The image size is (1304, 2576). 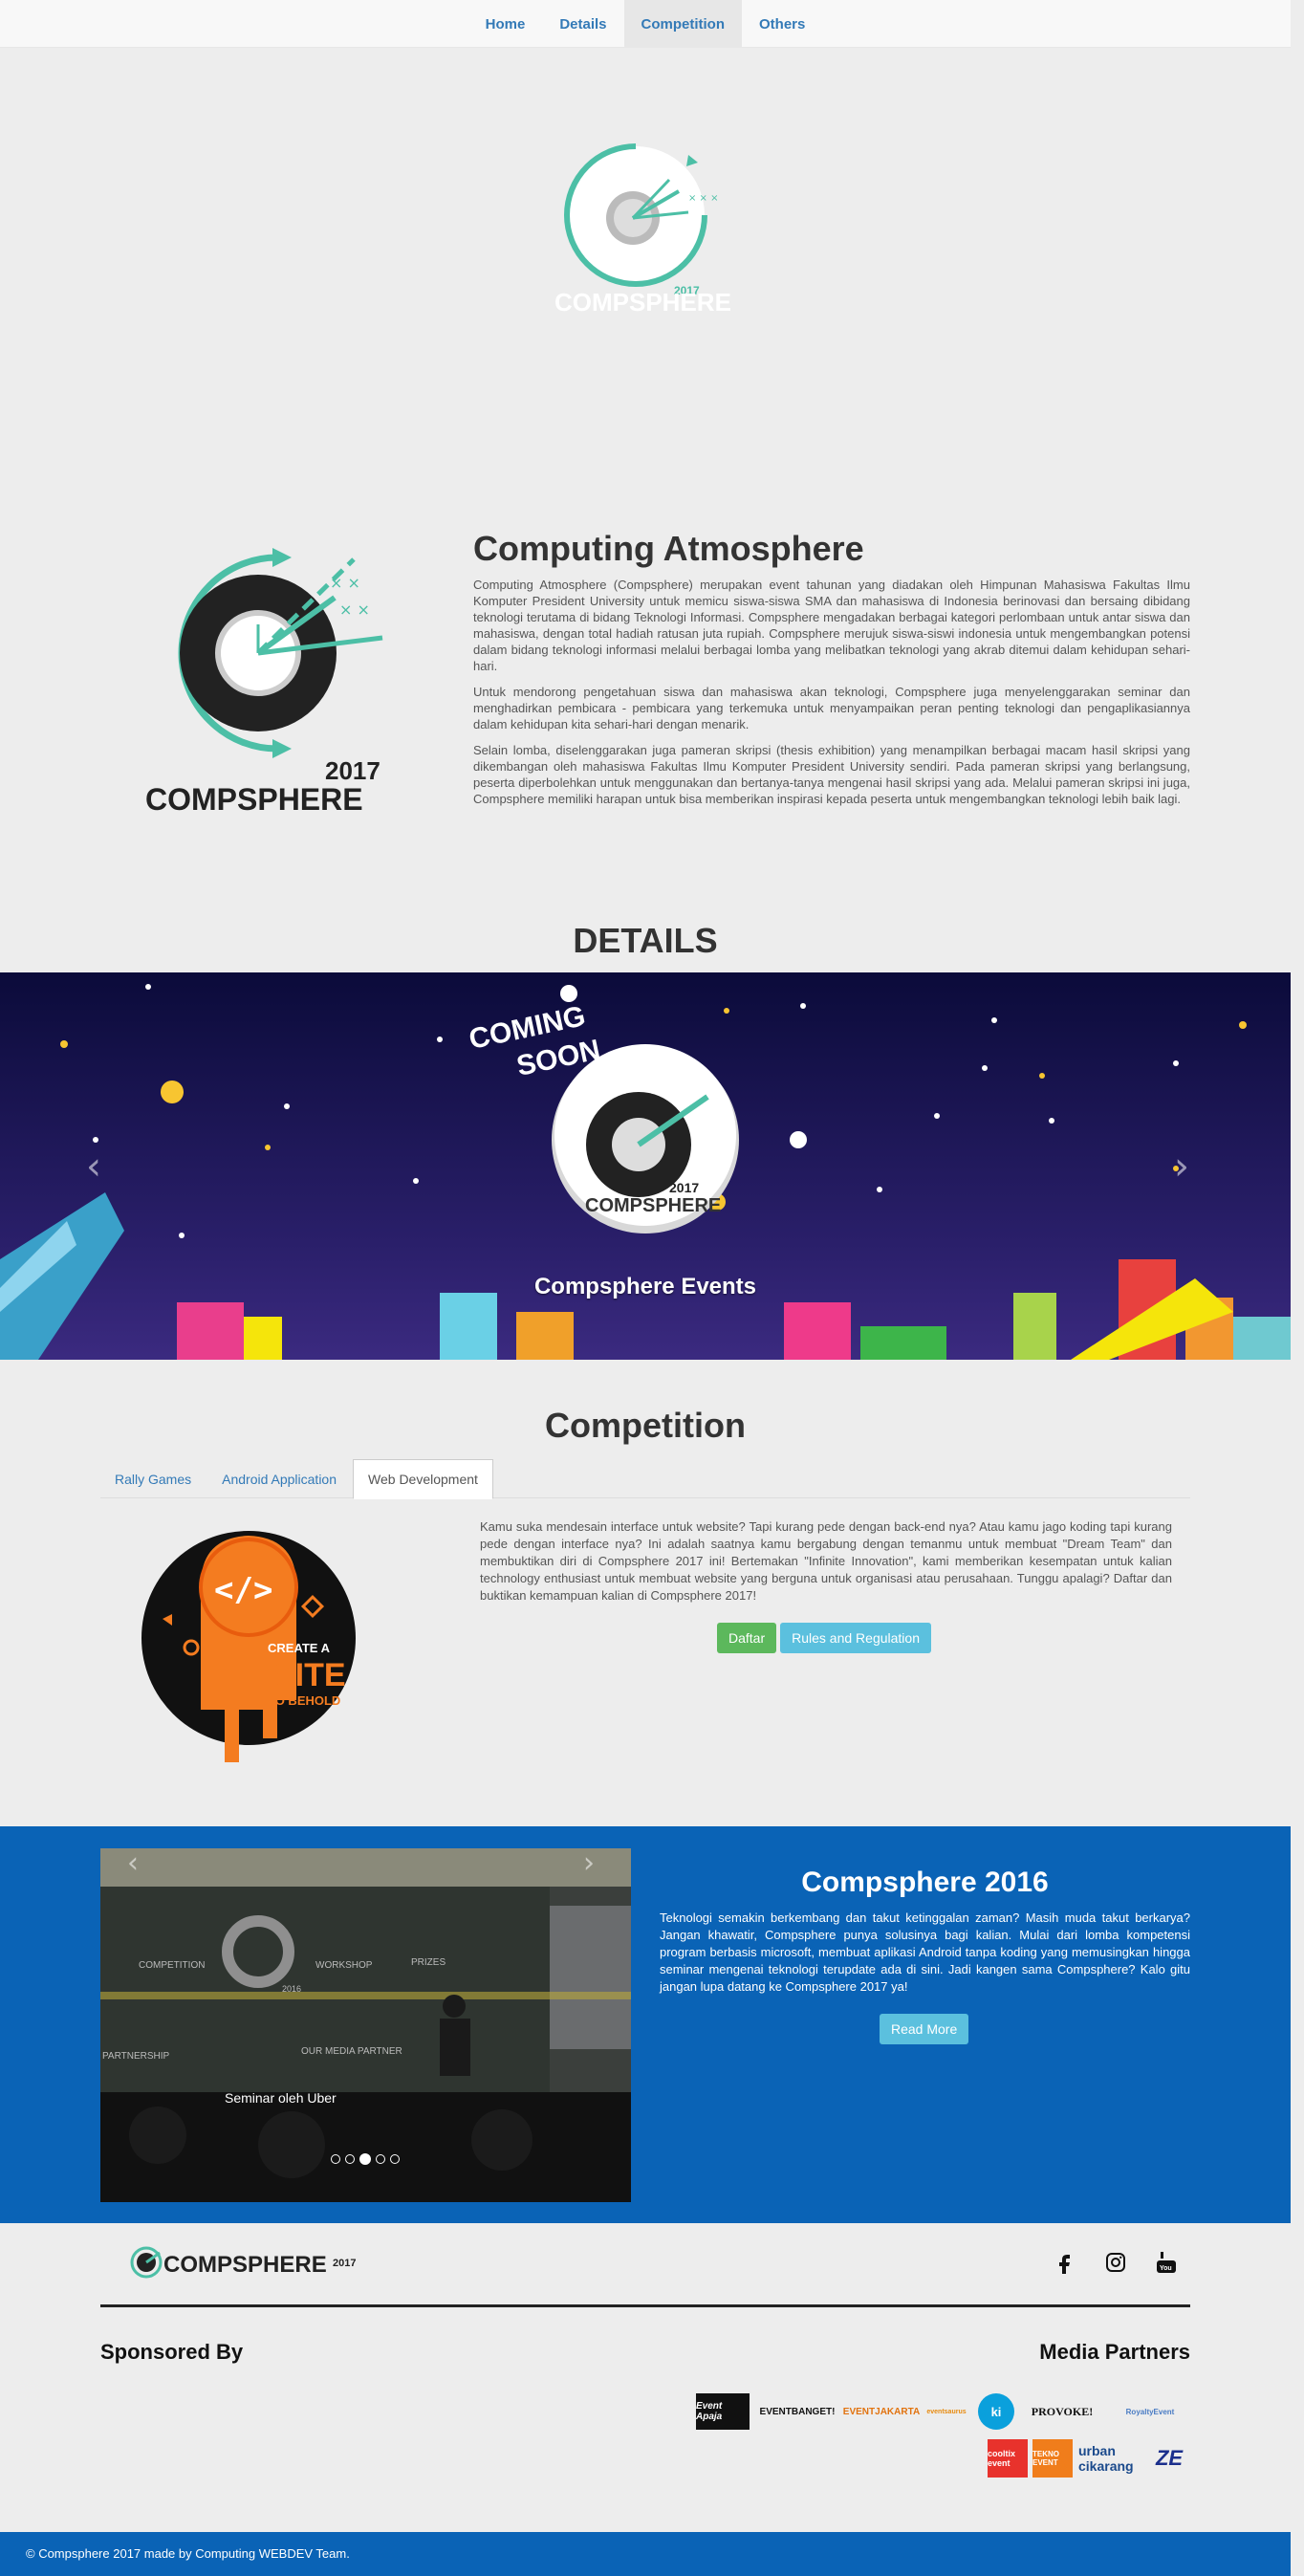 What do you see at coordinates (344, 2263) in the screenshot?
I see `footer-logo-year: 2017` at bounding box center [344, 2263].